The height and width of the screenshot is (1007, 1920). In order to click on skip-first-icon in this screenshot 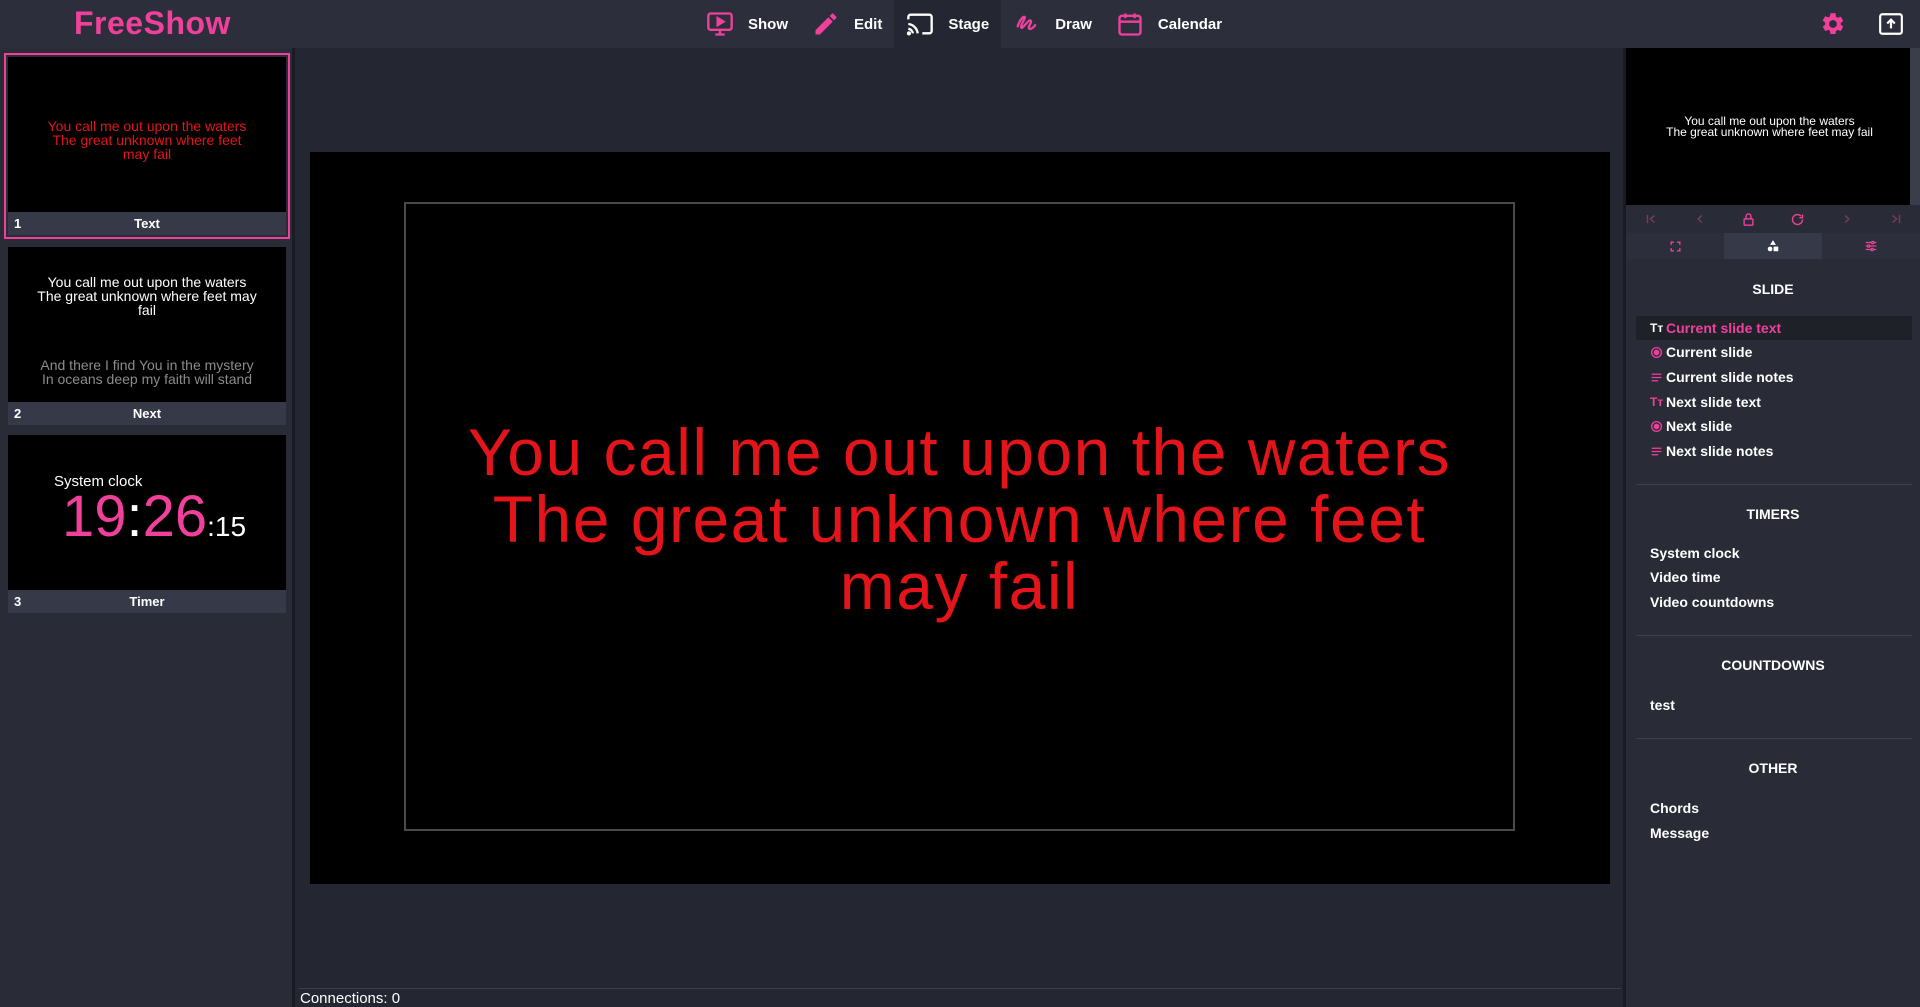, I will do `click(1650, 219)`.